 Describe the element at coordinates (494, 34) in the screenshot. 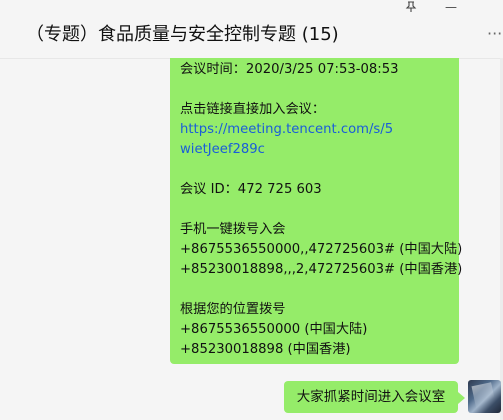

I see `more-options-icon: ···` at that location.